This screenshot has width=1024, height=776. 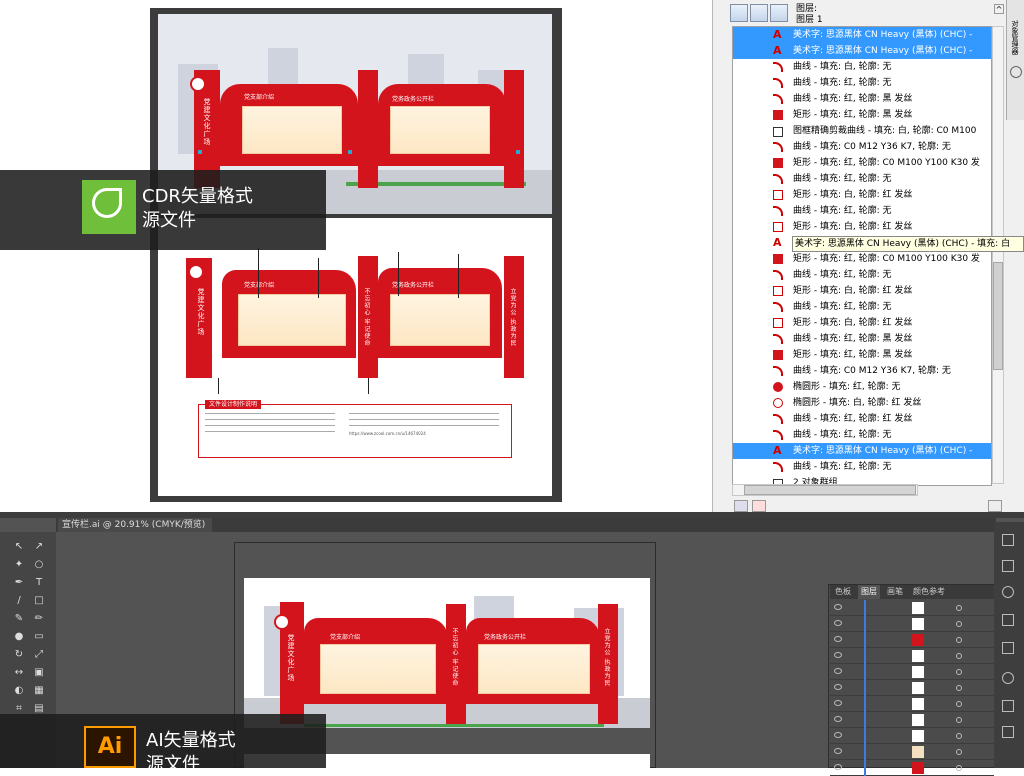 What do you see at coordinates (869, 592) in the screenshot?
I see `layers-panel-tab: 图层` at bounding box center [869, 592].